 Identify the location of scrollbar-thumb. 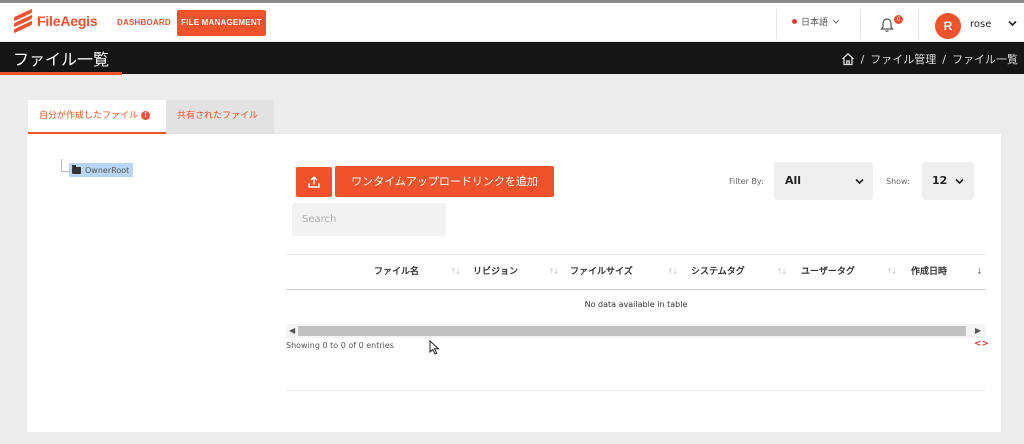
(632, 331).